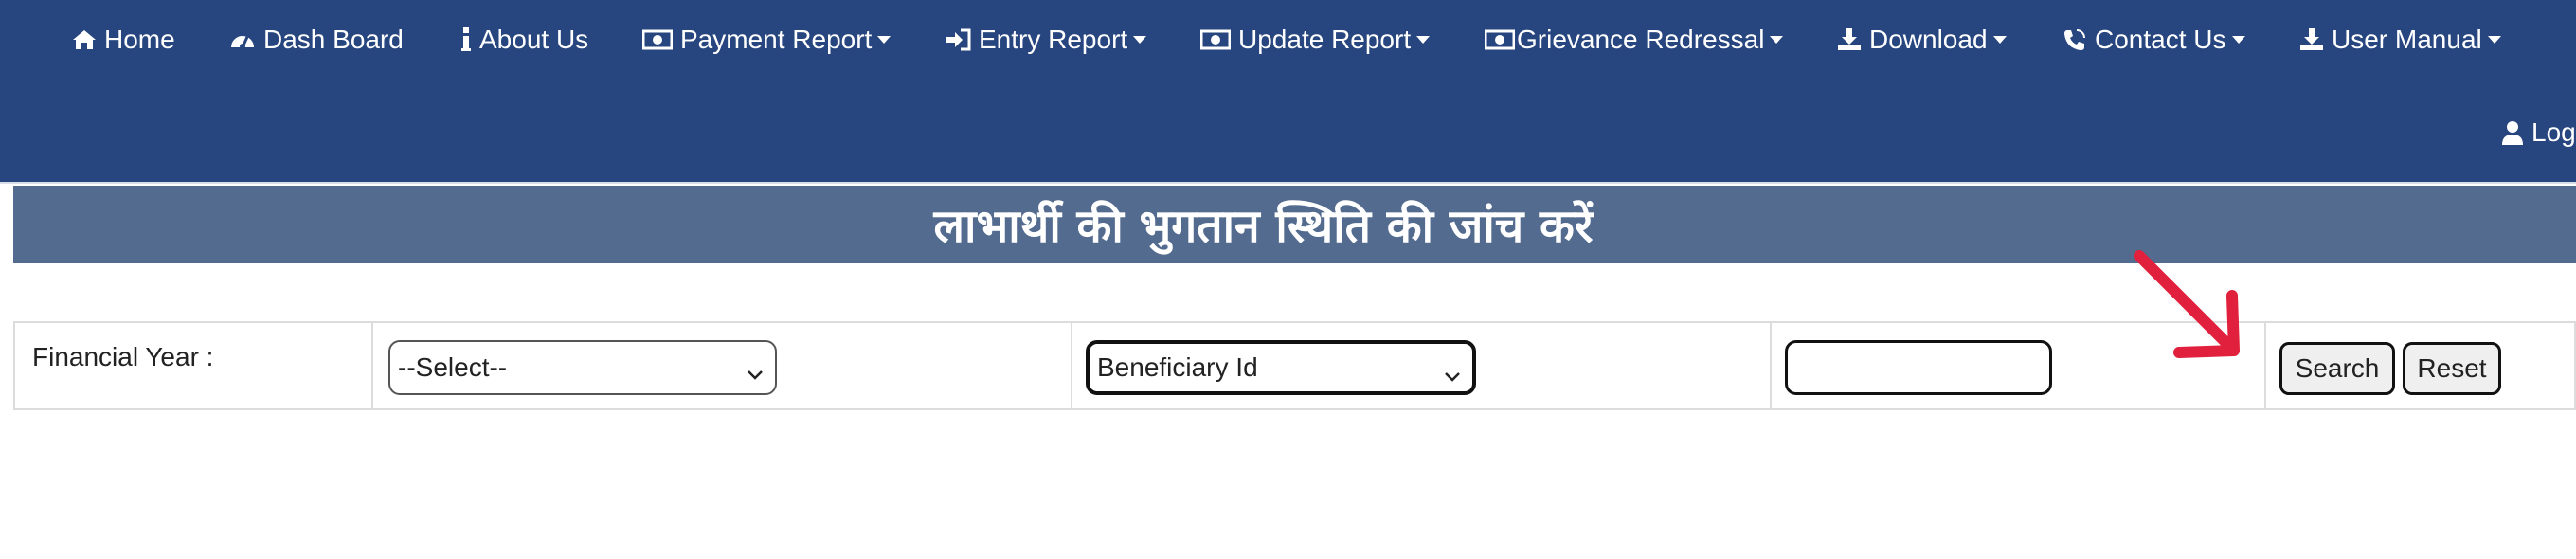  Describe the element at coordinates (1928, 39) in the screenshot. I see `nav-label: Download` at that location.